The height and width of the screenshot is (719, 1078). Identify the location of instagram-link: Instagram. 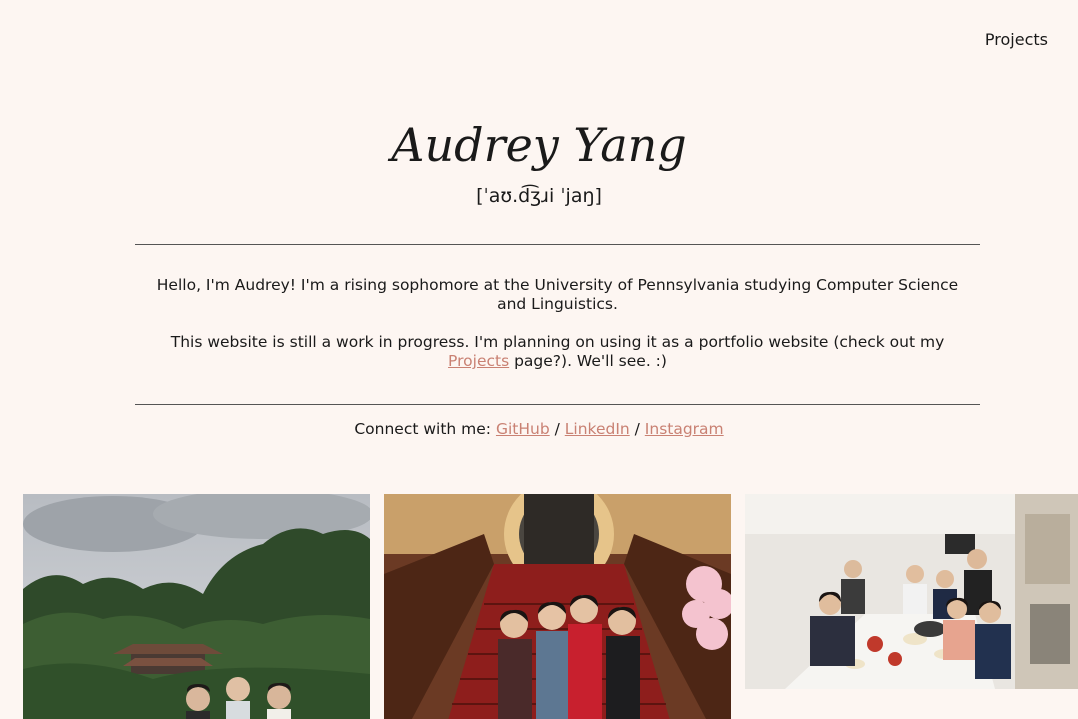
(684, 429).